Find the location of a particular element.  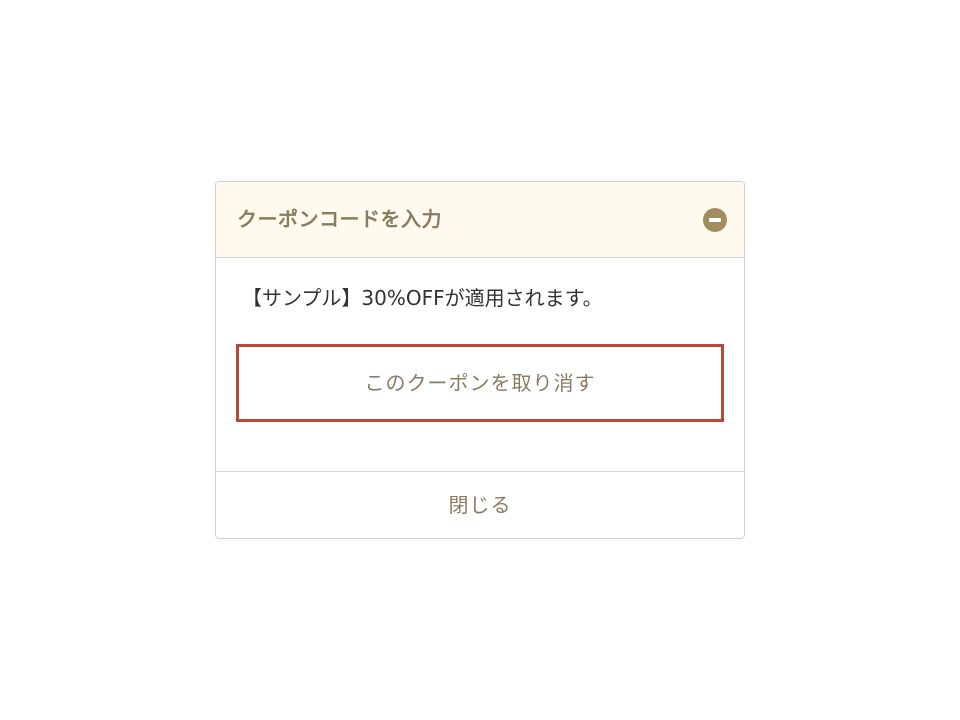

coupon-applied-message: 【サンプル】30%OFFが適用されます。 is located at coordinates (422, 298).